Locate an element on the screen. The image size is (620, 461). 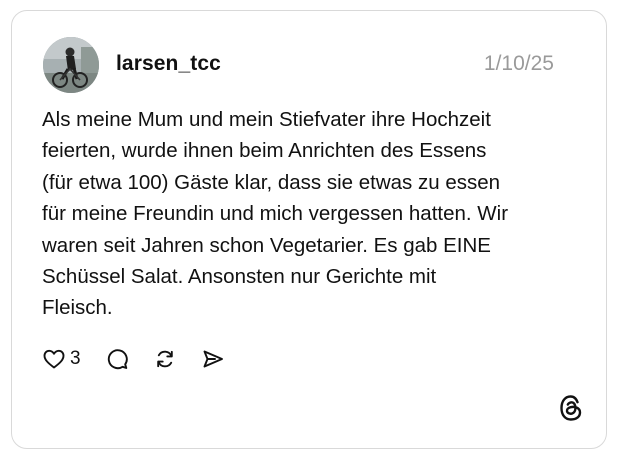
like-button: 3 is located at coordinates (61, 359).